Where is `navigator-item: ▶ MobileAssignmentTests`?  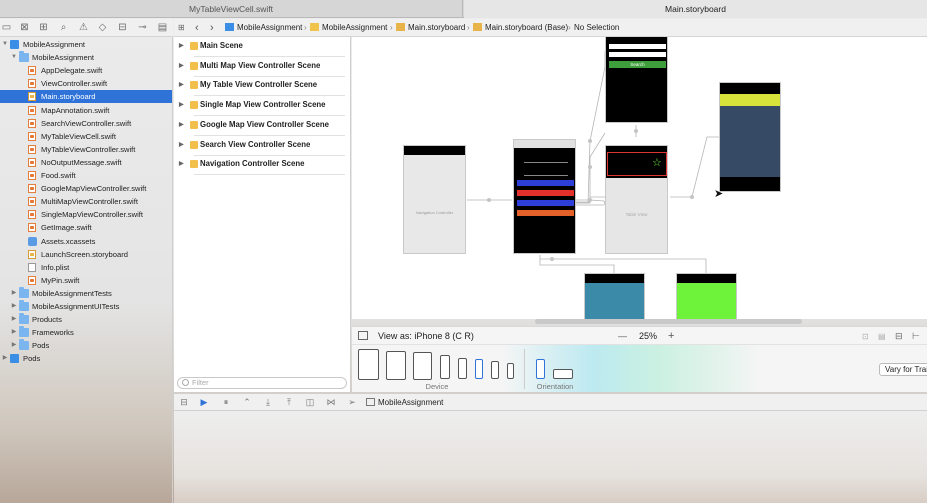
navigator-item: ▶ MobileAssignmentTests is located at coordinates (86, 293).